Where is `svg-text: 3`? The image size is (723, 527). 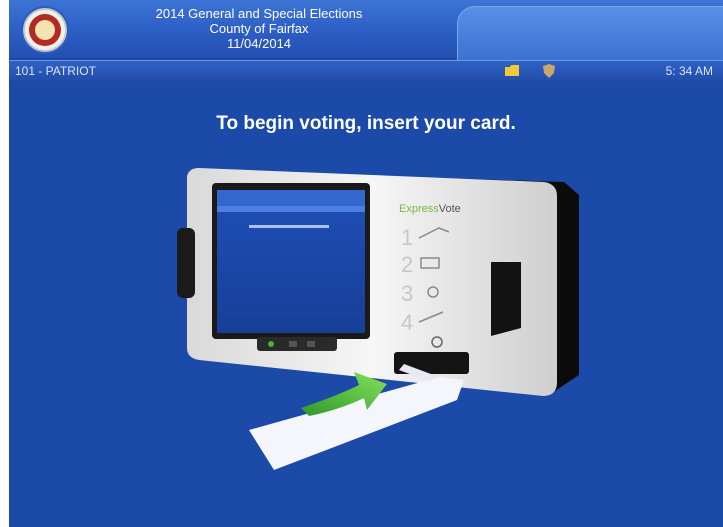
svg-text: 3 is located at coordinates (407, 293).